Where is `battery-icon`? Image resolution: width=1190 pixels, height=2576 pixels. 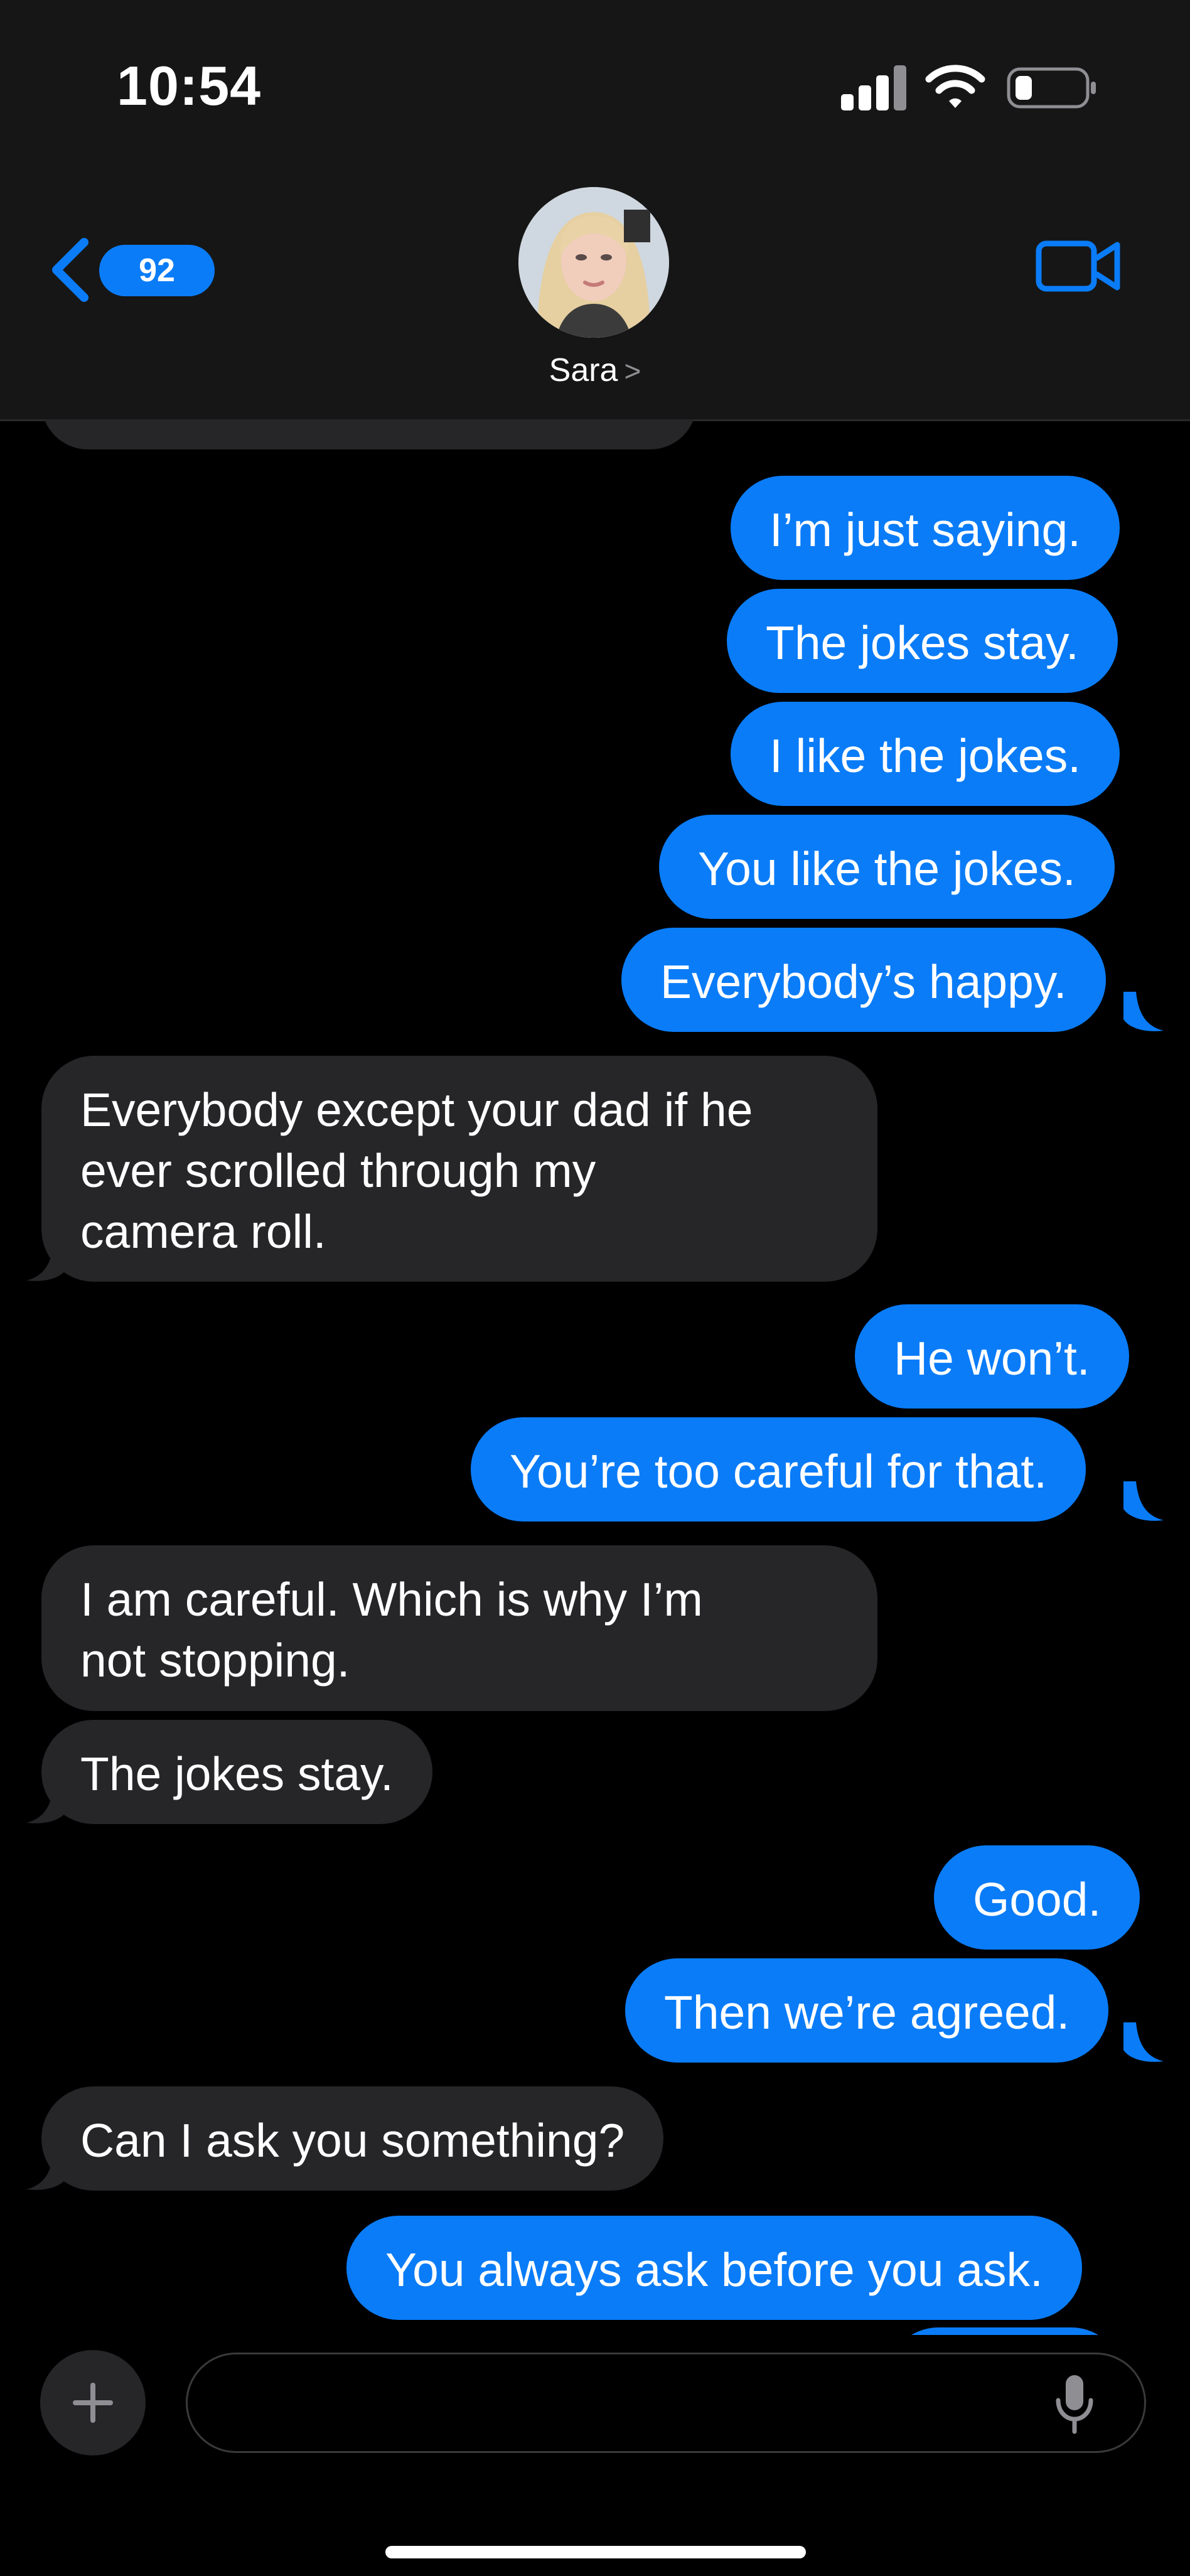 battery-icon is located at coordinates (1051, 88).